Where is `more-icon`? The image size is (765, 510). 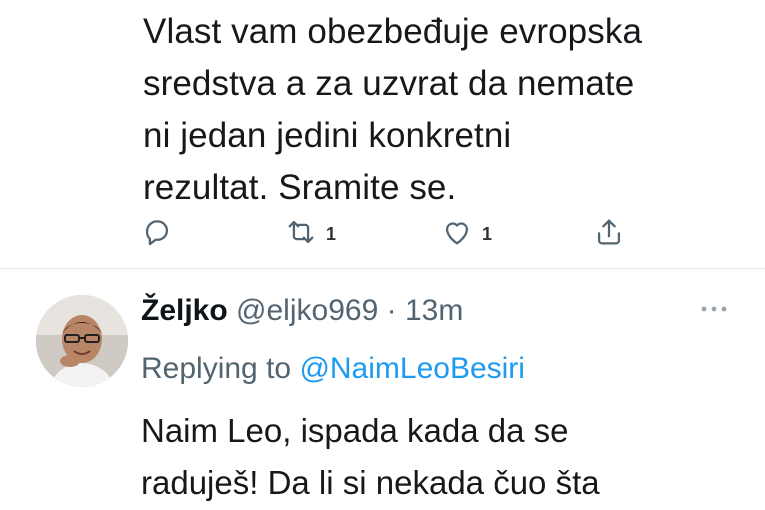 more-icon is located at coordinates (714, 314).